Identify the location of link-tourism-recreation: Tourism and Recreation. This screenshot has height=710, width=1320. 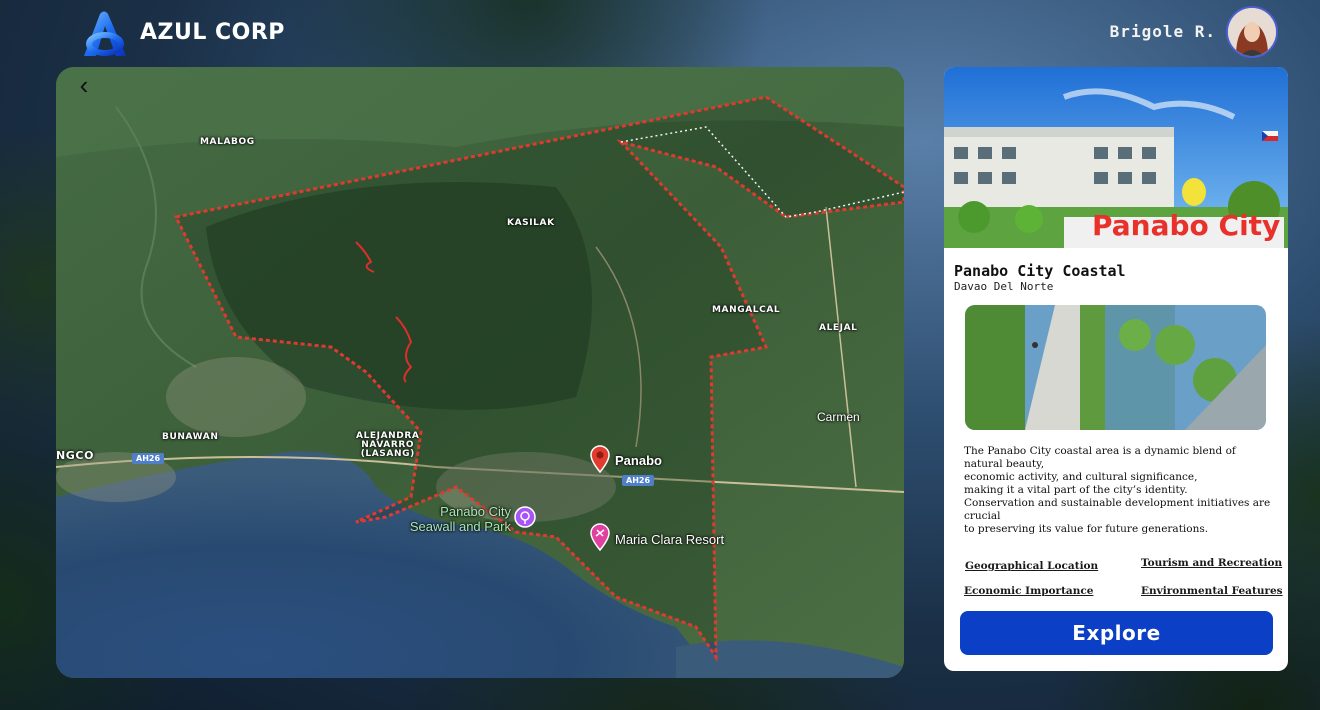
(1211, 563).